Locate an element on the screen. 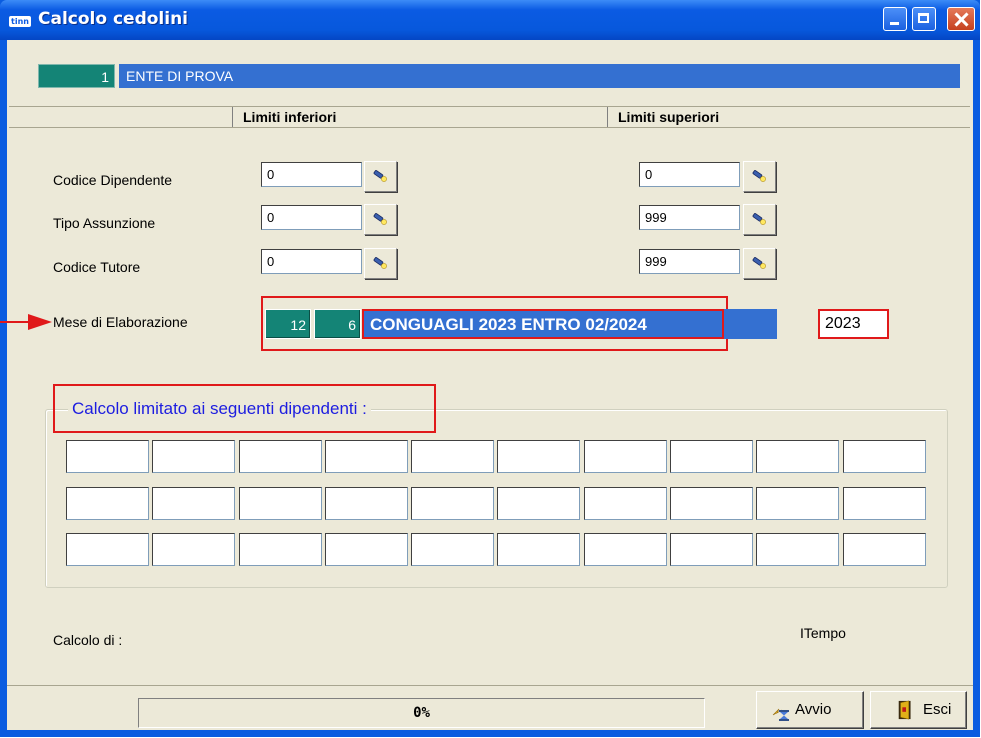  start-button: Avvio is located at coordinates (810, 710).